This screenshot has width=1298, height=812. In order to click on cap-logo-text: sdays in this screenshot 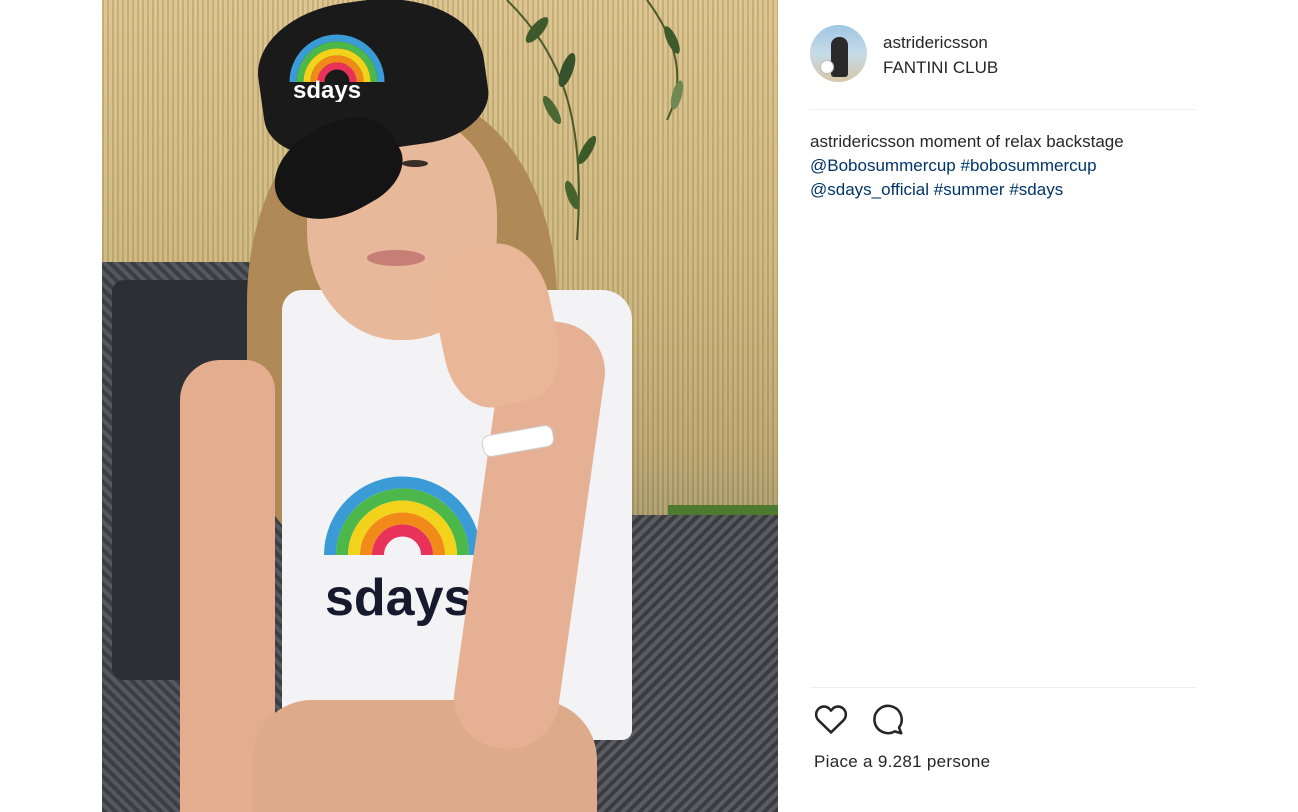, I will do `click(327, 89)`.